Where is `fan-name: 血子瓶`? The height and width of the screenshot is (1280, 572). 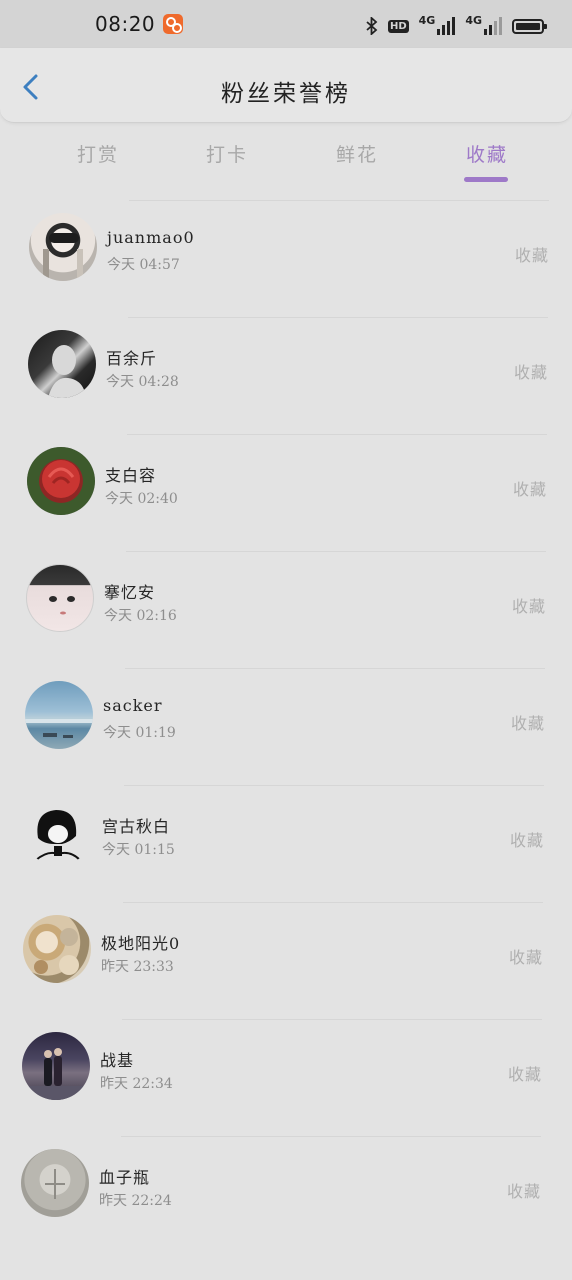 fan-name: 血子瓶 is located at coordinates (125, 1177).